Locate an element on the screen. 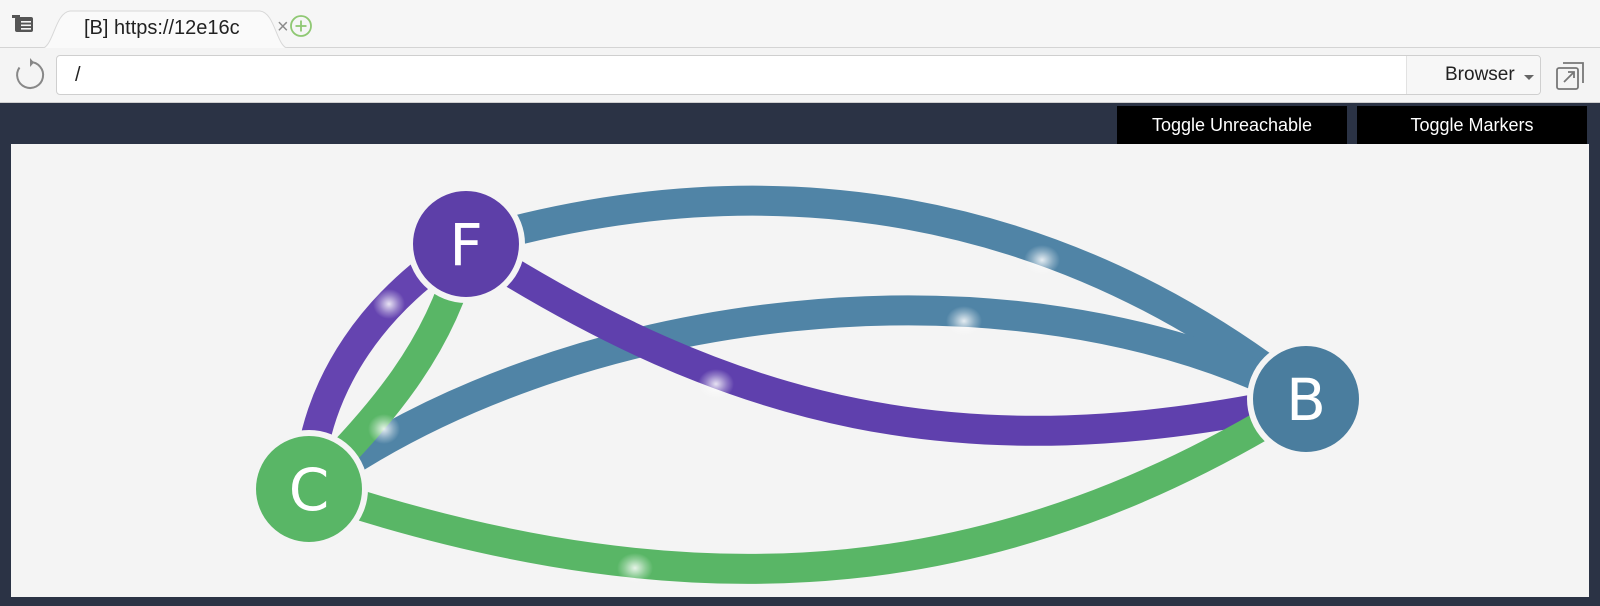  node-label-f: F is located at coordinates (465, 245).